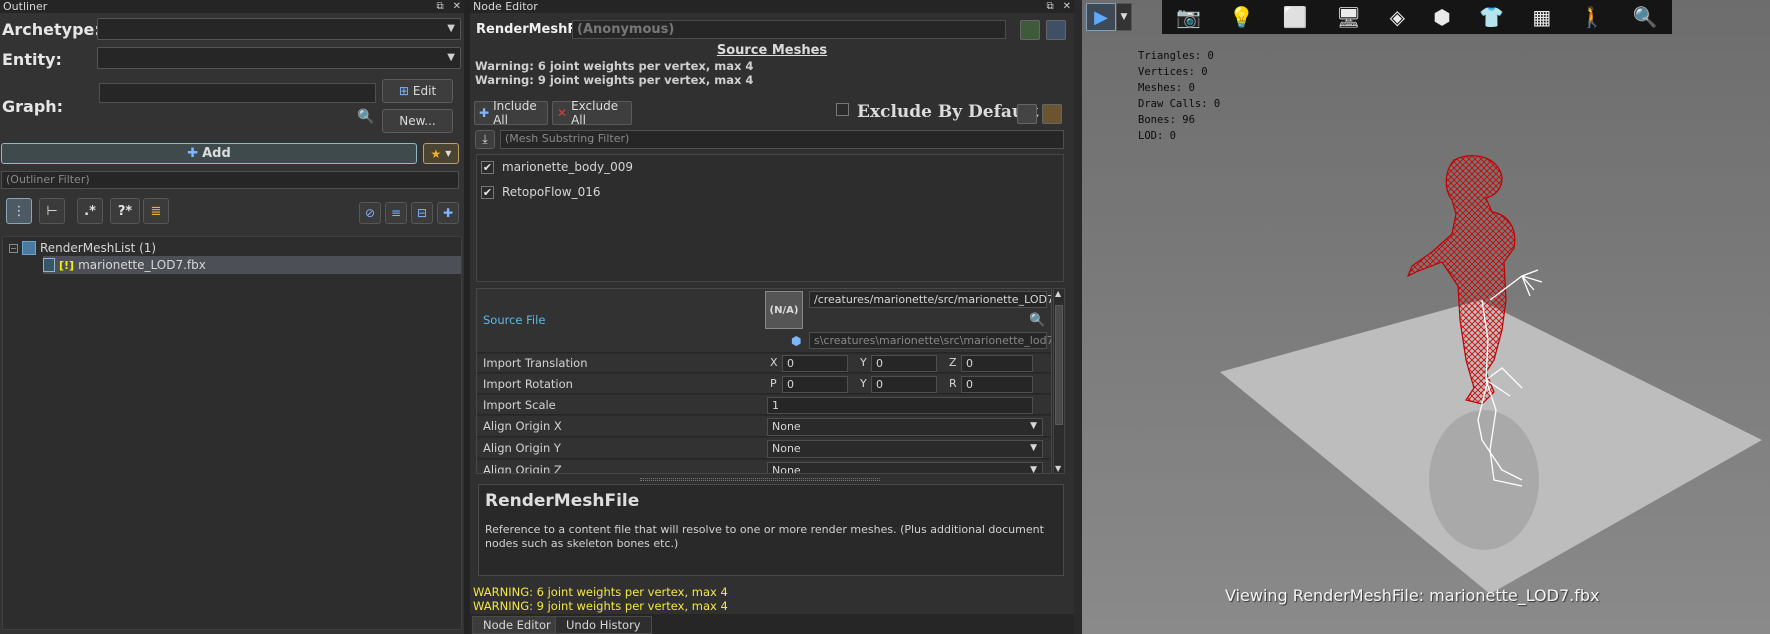  I want to click on regex-icon: .*, so click(90, 211).